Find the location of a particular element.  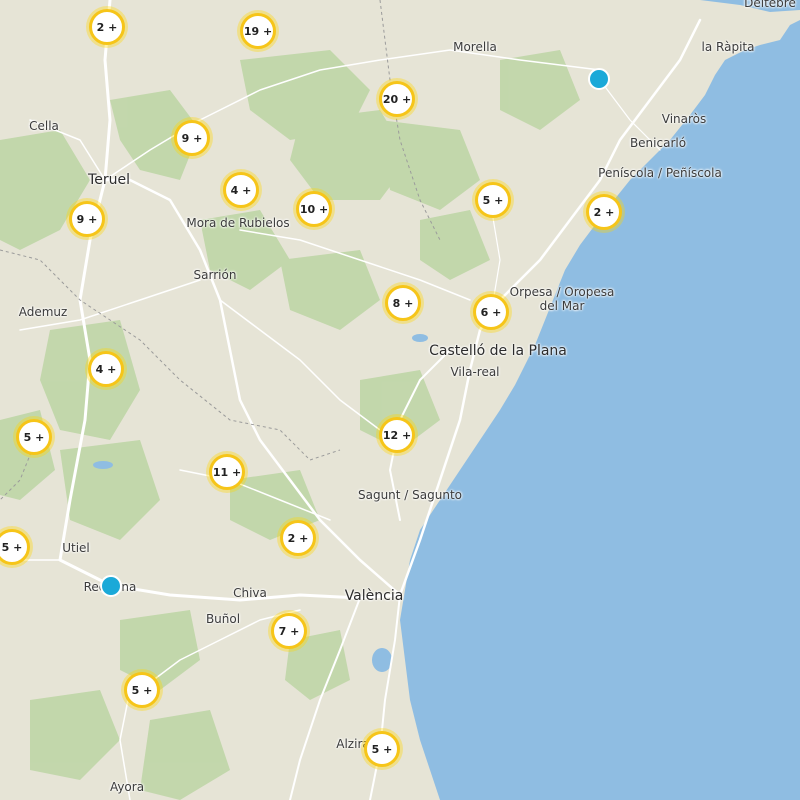

cluster-count: 6 + is located at coordinates (491, 312).